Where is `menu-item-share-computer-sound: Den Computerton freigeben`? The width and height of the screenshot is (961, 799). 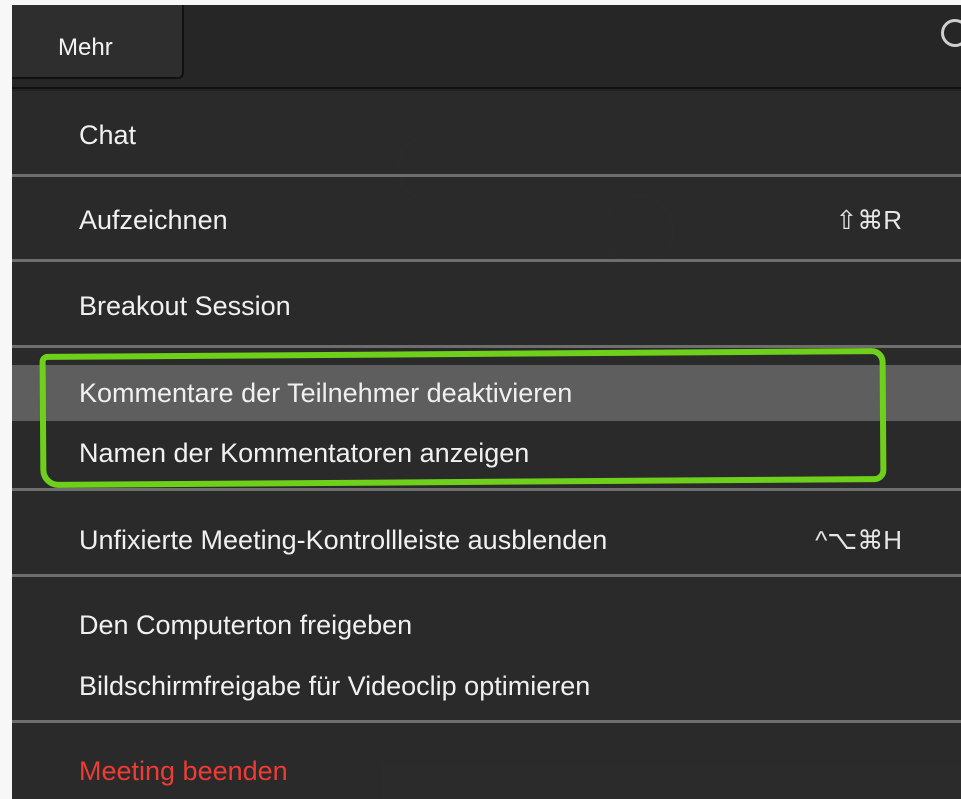
menu-item-share-computer-sound: Den Computerton freigeben is located at coordinates (486, 625).